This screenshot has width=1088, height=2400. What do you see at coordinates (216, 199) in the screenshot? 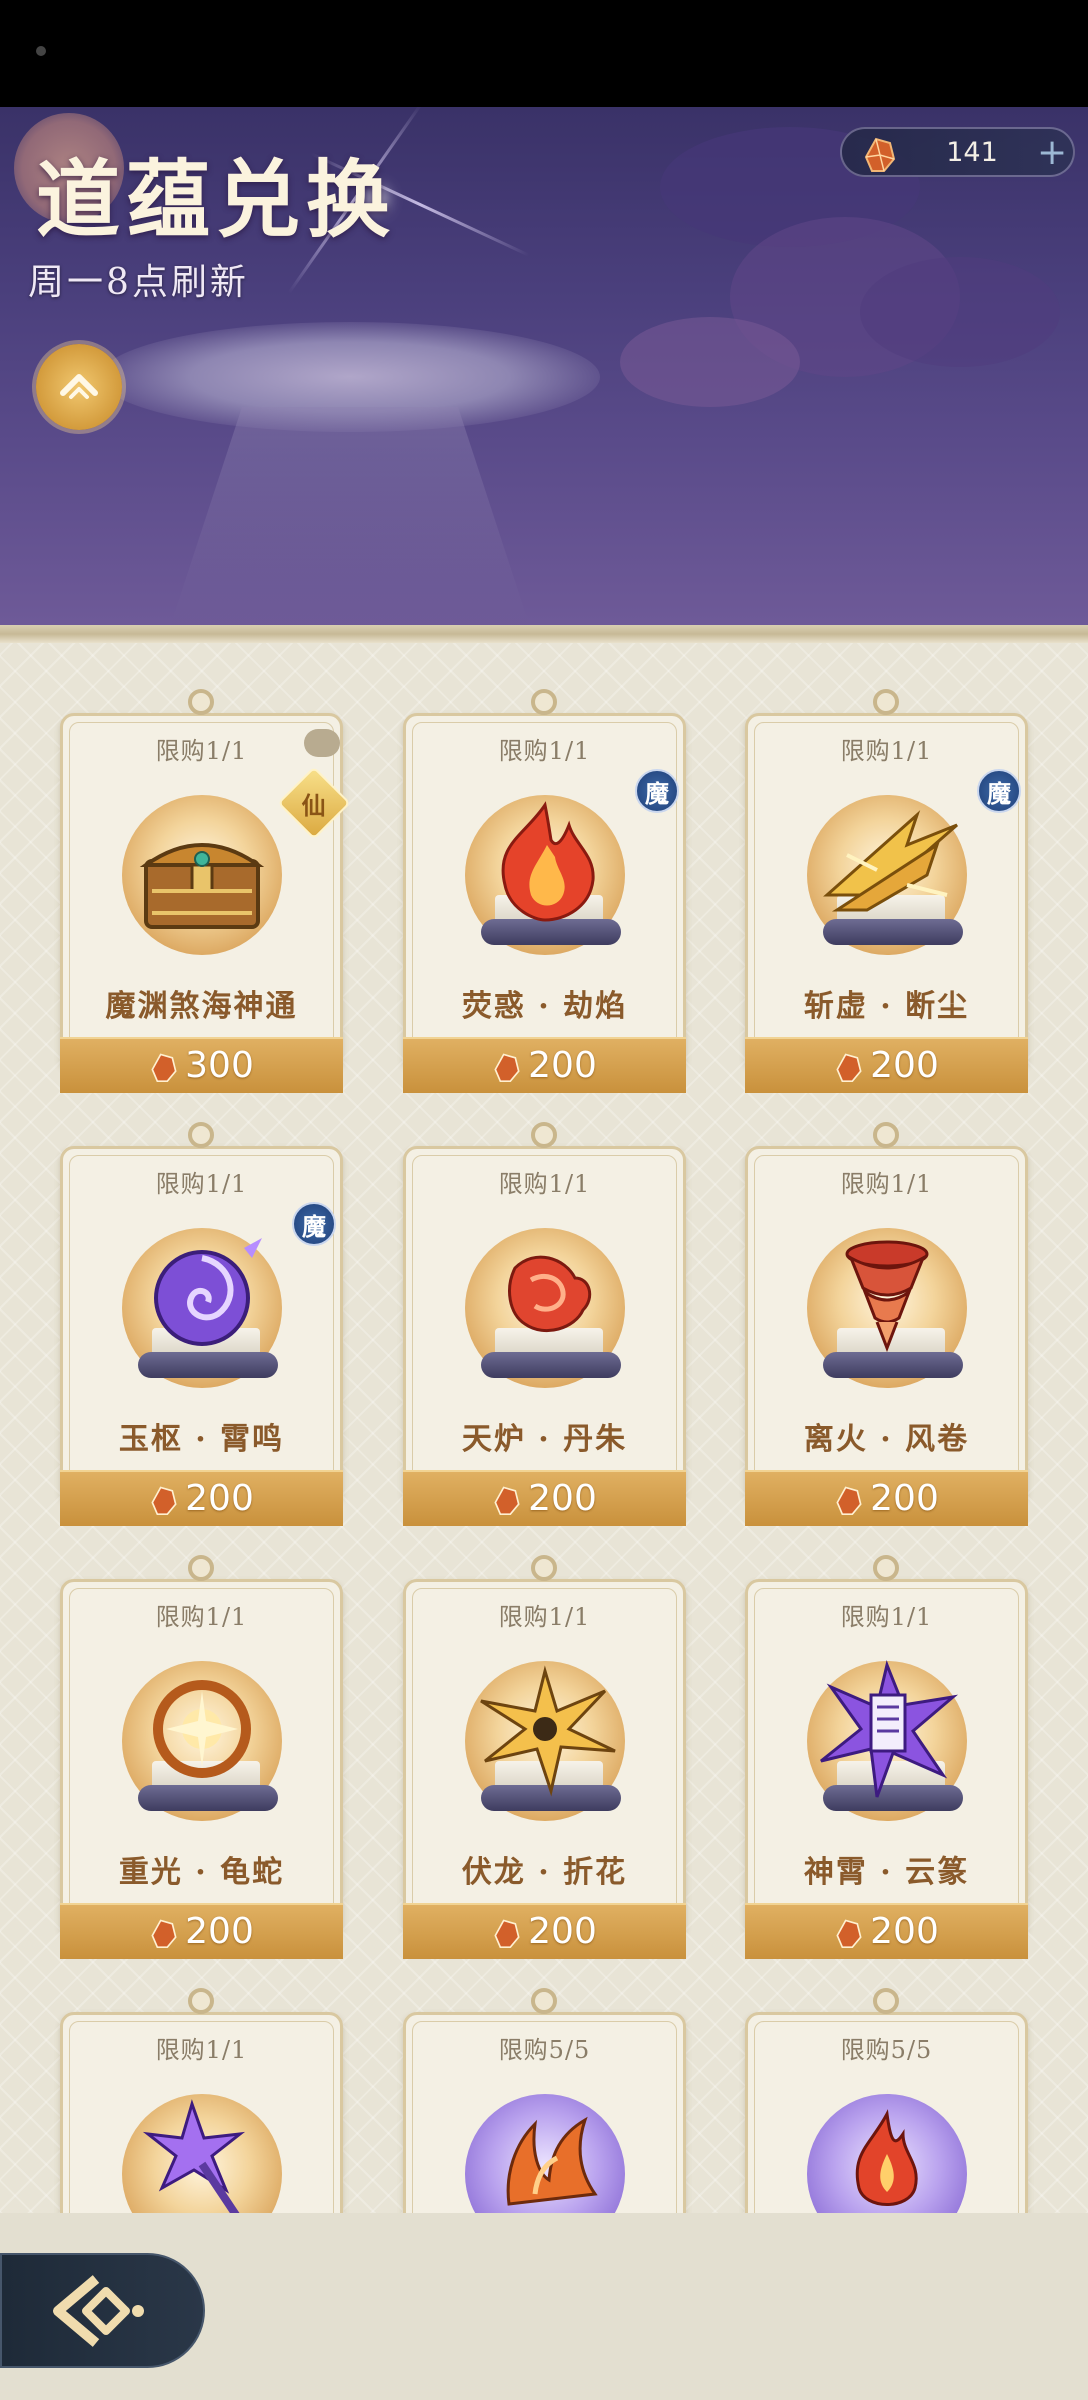
I see `page-title: 道蕴兑换` at bounding box center [216, 199].